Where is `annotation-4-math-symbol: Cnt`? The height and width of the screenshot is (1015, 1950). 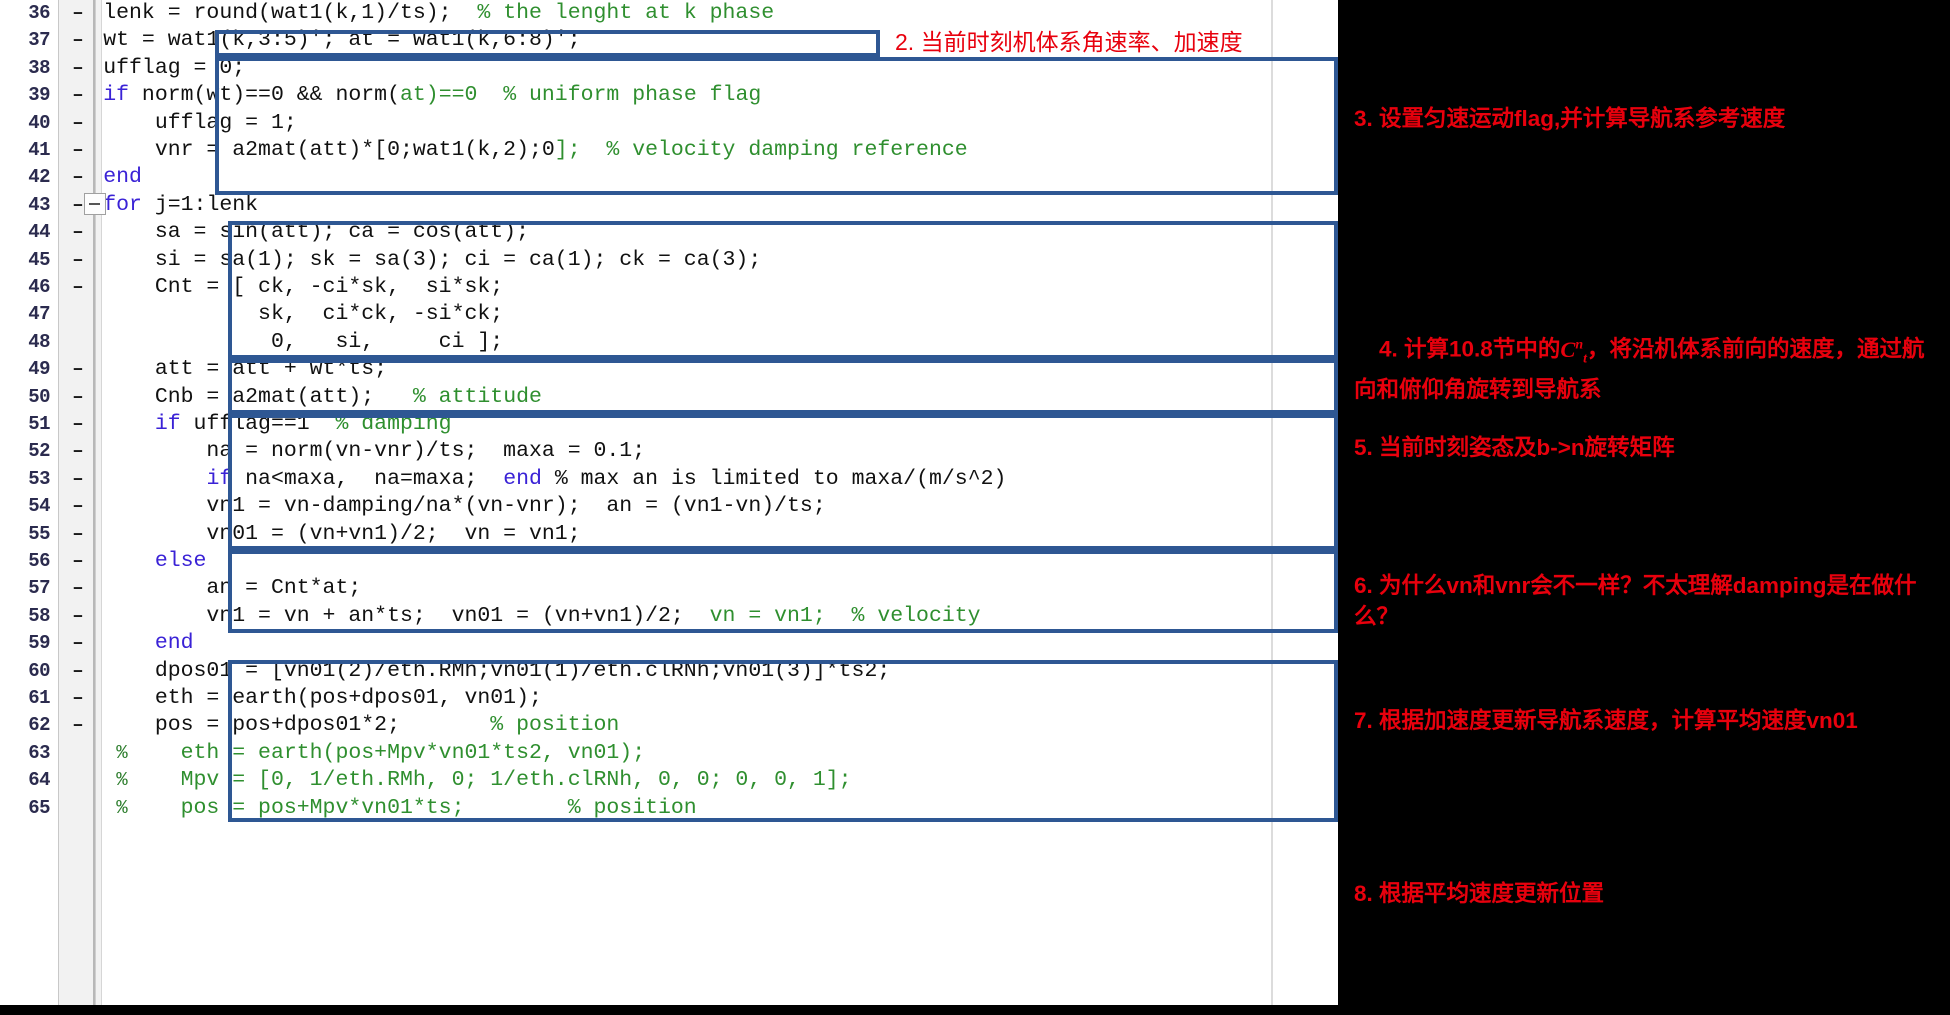 annotation-4-math-symbol: Cnt is located at coordinates (1573, 351).